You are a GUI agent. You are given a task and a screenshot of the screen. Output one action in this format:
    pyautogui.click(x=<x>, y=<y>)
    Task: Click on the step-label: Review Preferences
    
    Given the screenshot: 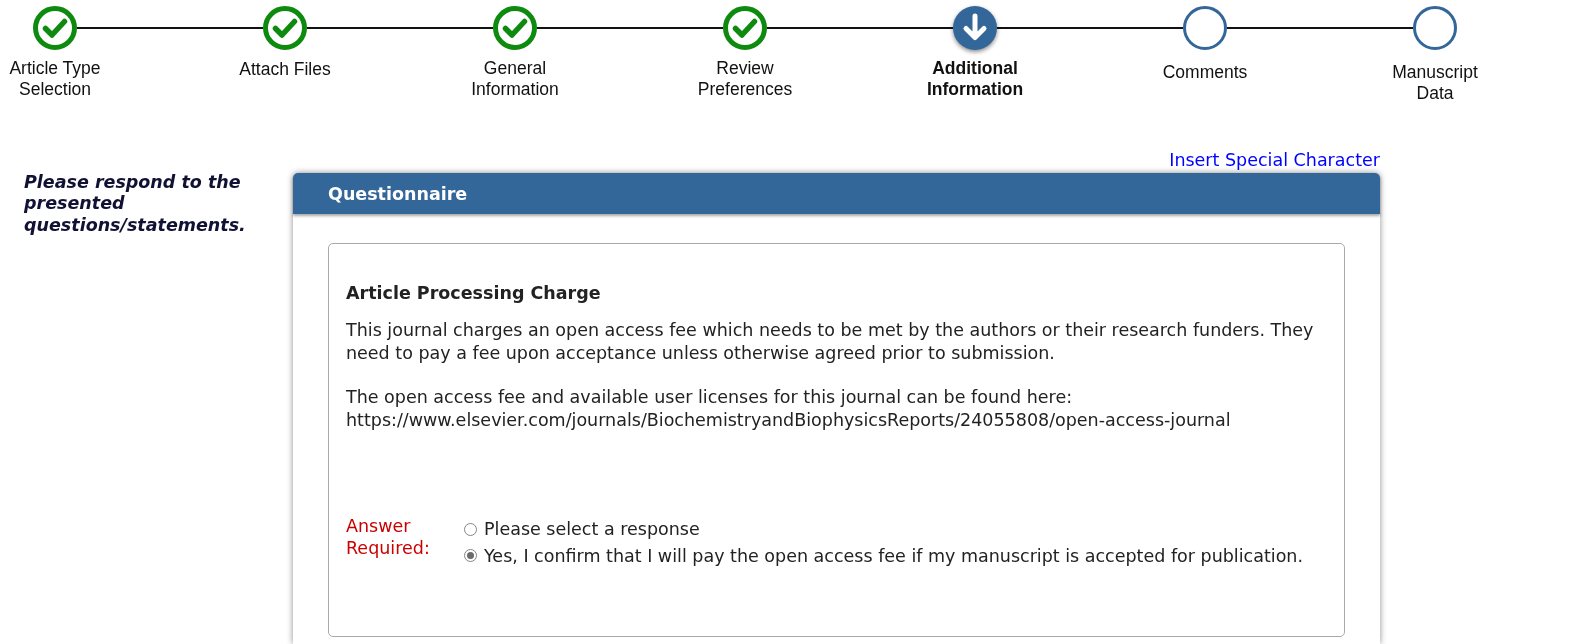 What is the action you would take?
    pyautogui.click(x=745, y=78)
    